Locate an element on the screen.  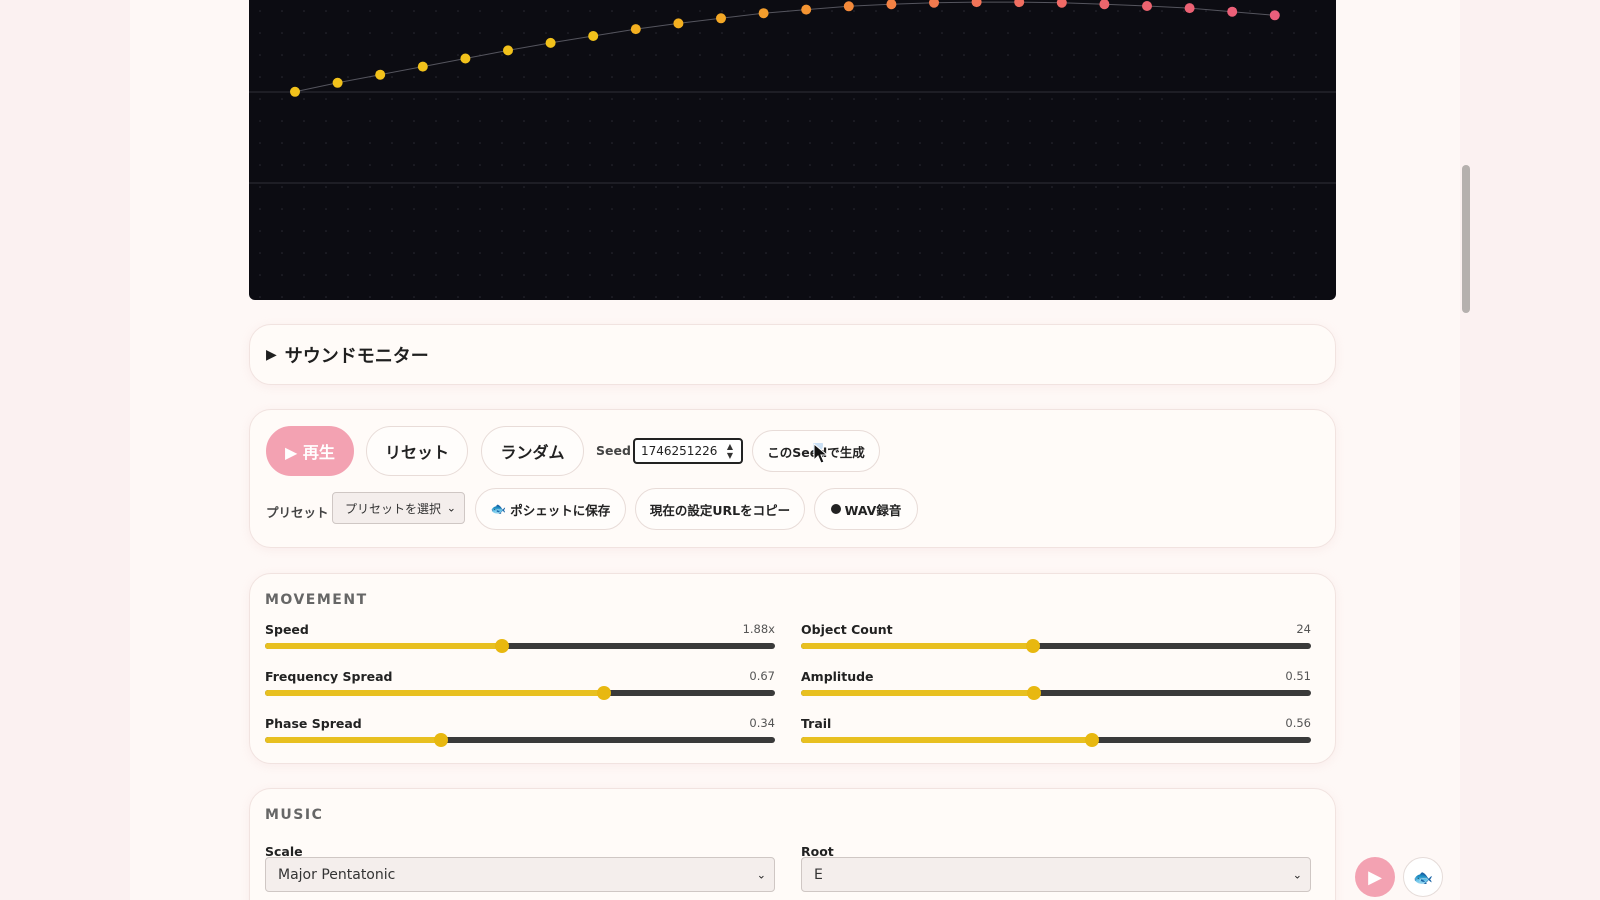
expand-triangle-icon: ▶ is located at coordinates (271, 355).